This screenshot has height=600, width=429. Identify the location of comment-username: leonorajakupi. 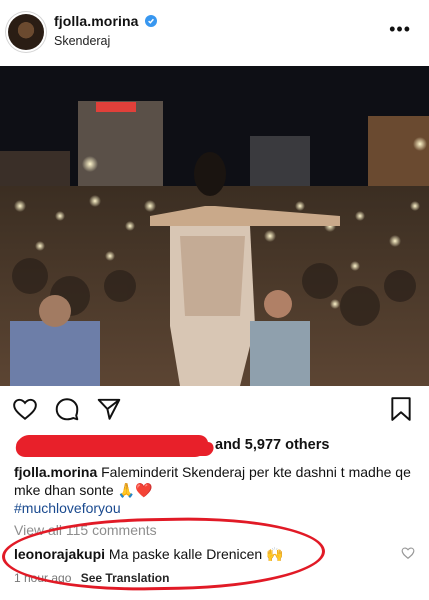
(59, 554).